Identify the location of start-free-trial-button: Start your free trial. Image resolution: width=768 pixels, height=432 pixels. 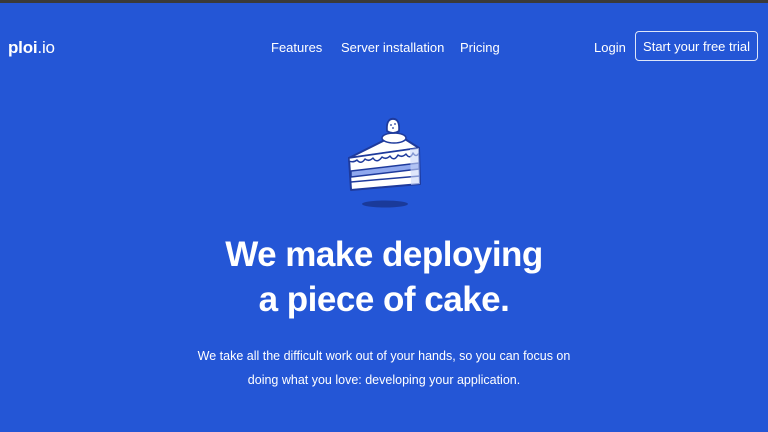
(696, 46).